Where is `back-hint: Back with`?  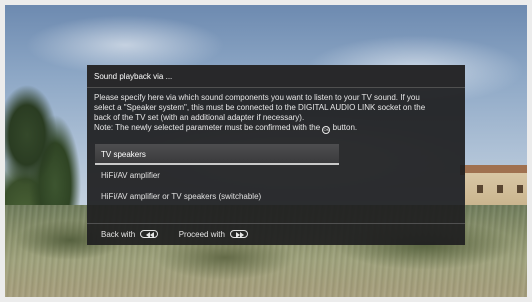 back-hint: Back with is located at coordinates (130, 235).